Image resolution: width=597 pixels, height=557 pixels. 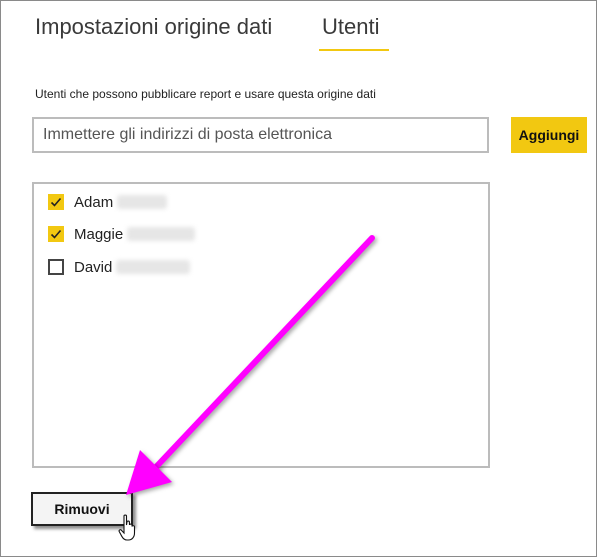 I want to click on user-row-adam: Adam, so click(x=108, y=202).